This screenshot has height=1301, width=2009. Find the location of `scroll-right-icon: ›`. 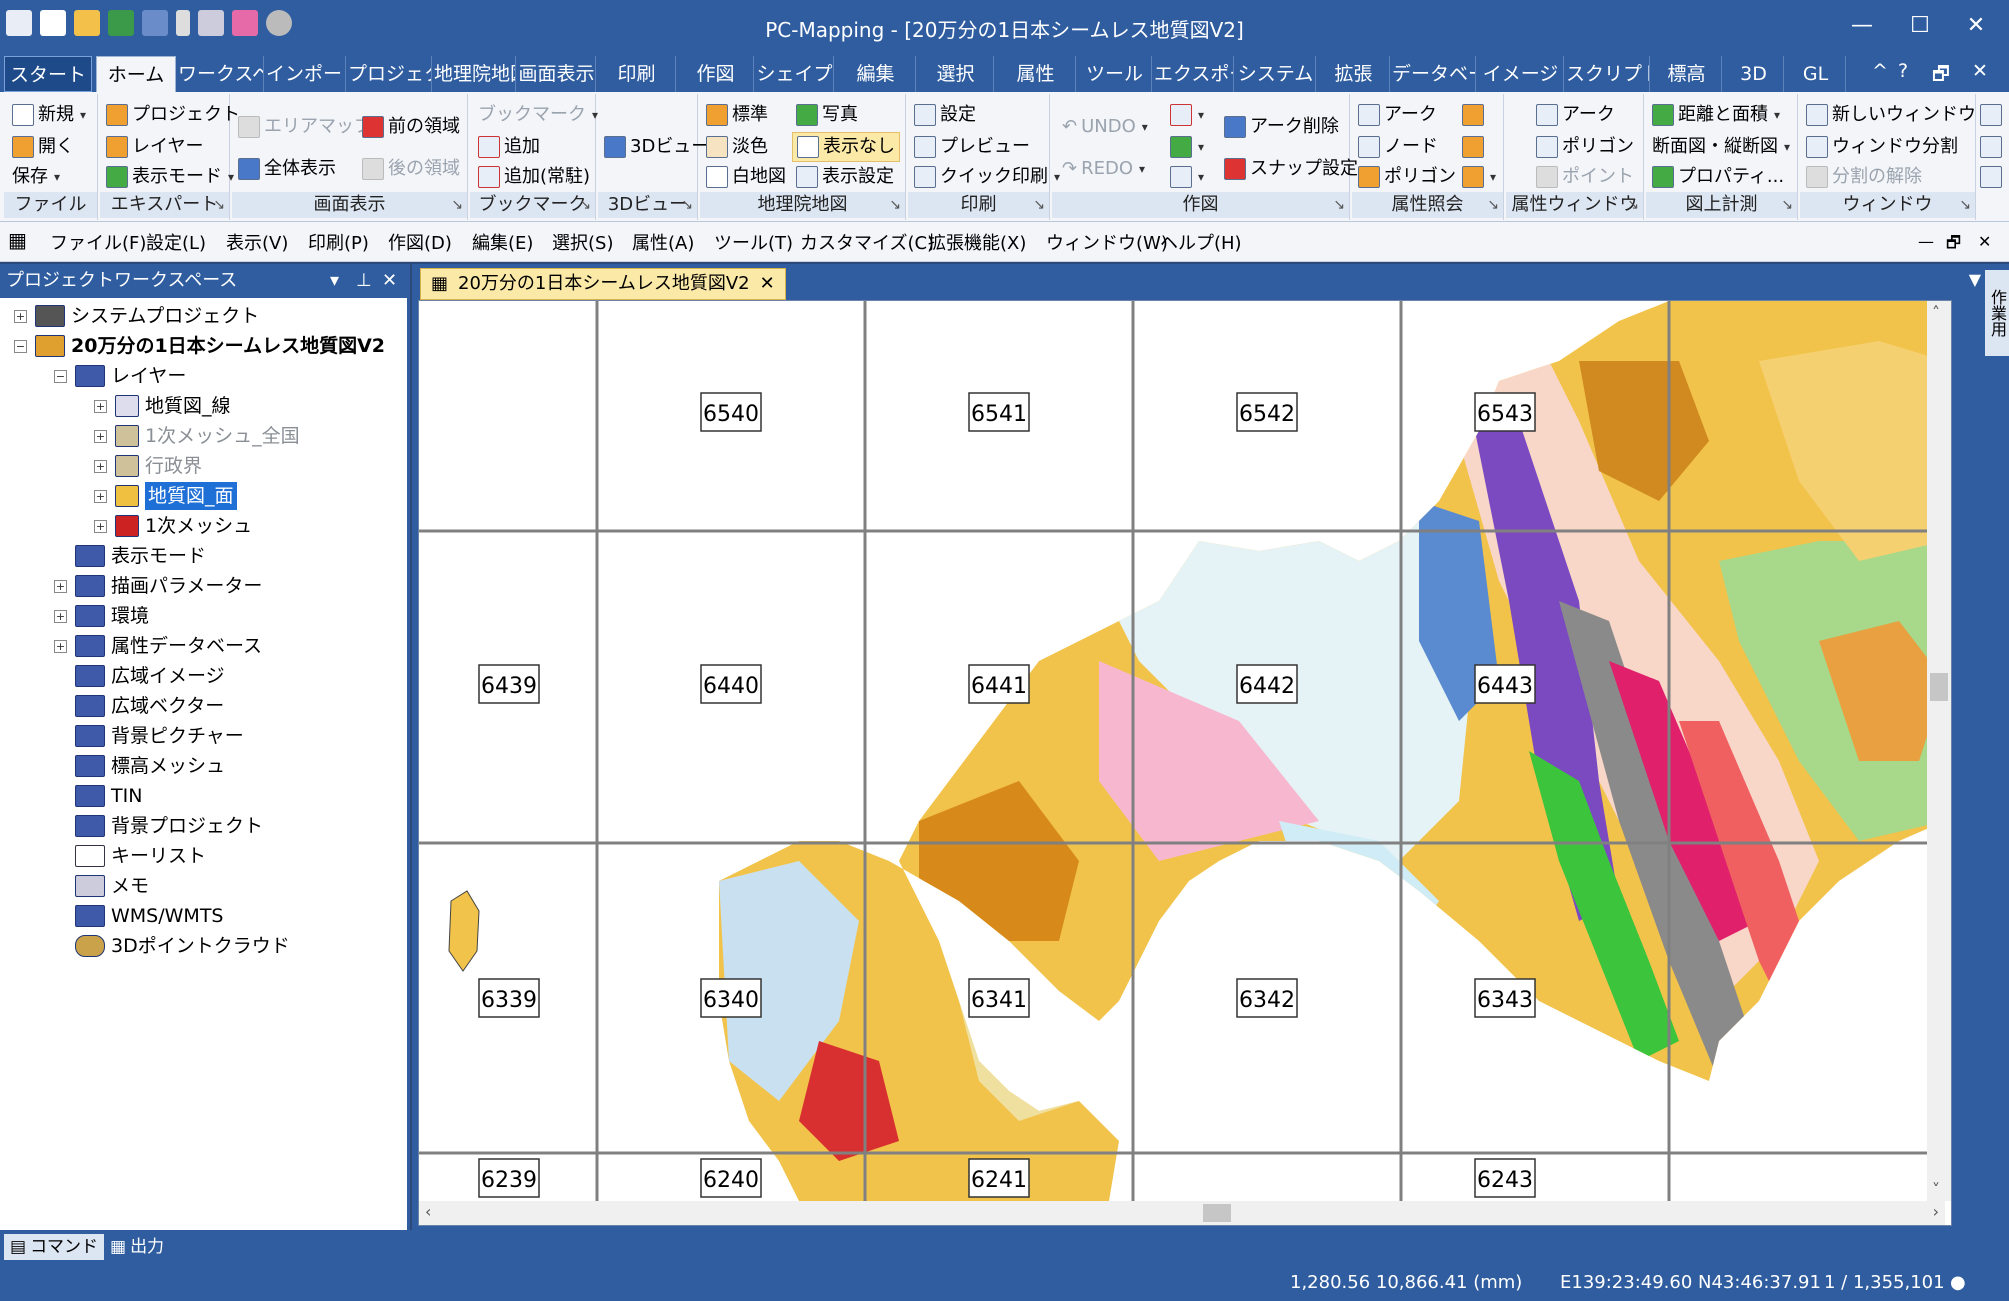

scroll-right-icon: › is located at coordinates (1936, 1211).